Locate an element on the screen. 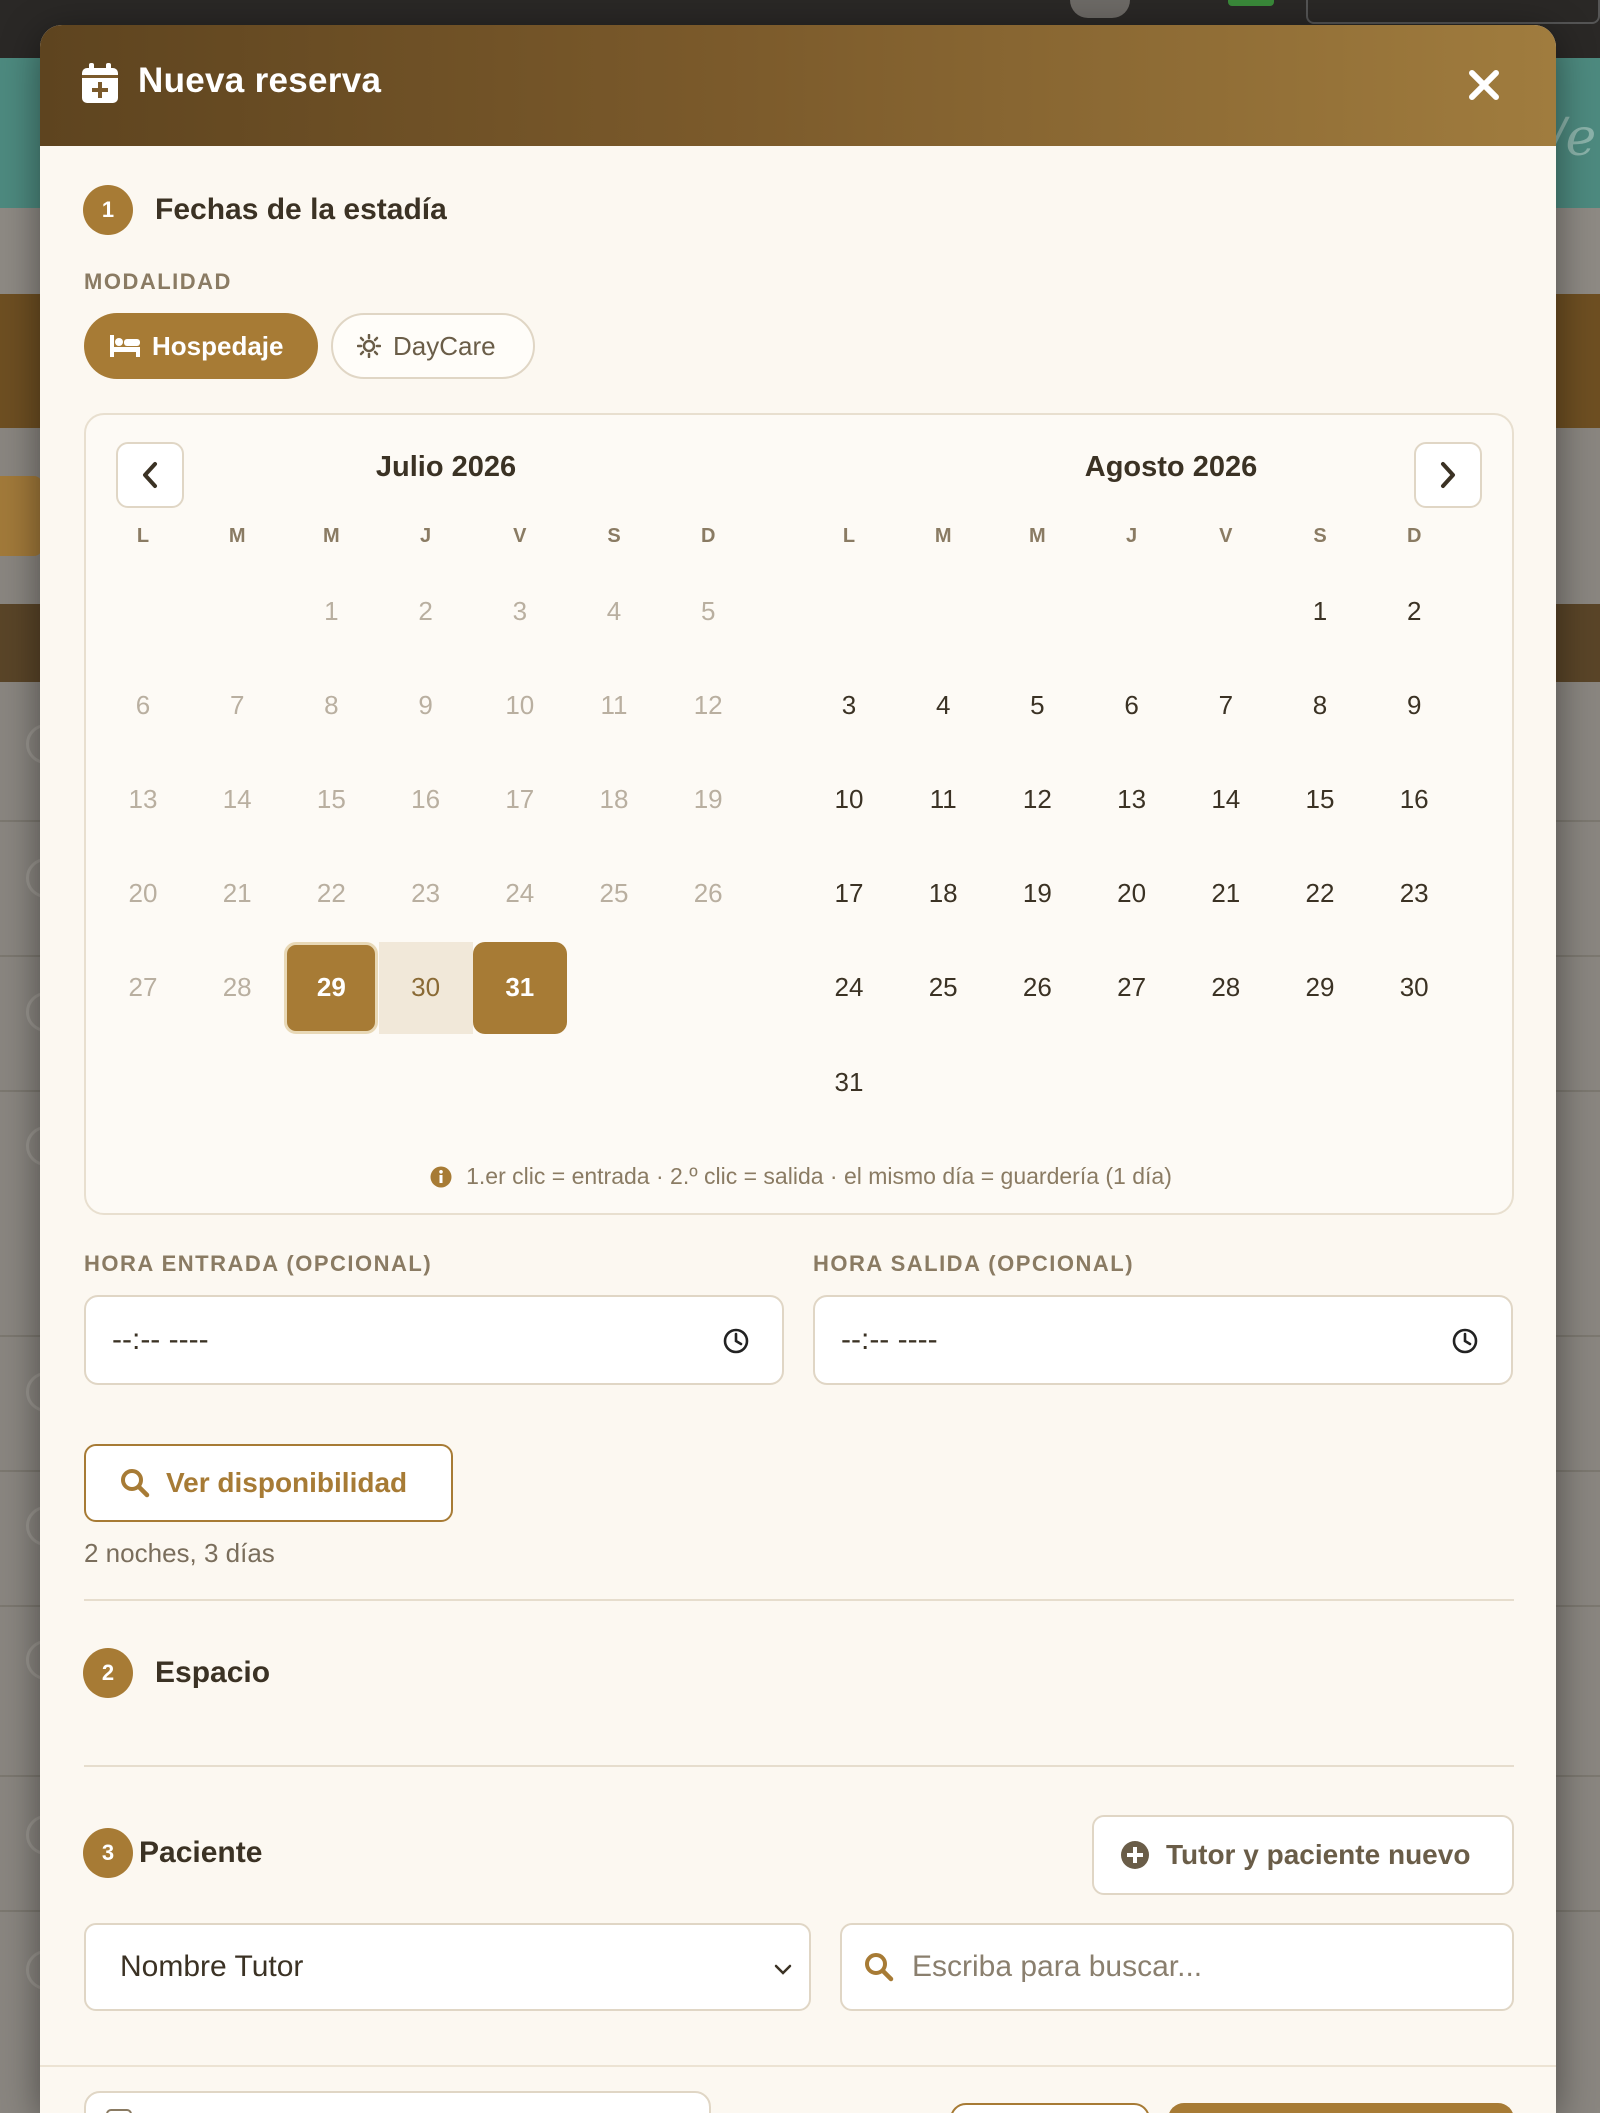  calendar-day: 26 is located at coordinates (1037, 988).